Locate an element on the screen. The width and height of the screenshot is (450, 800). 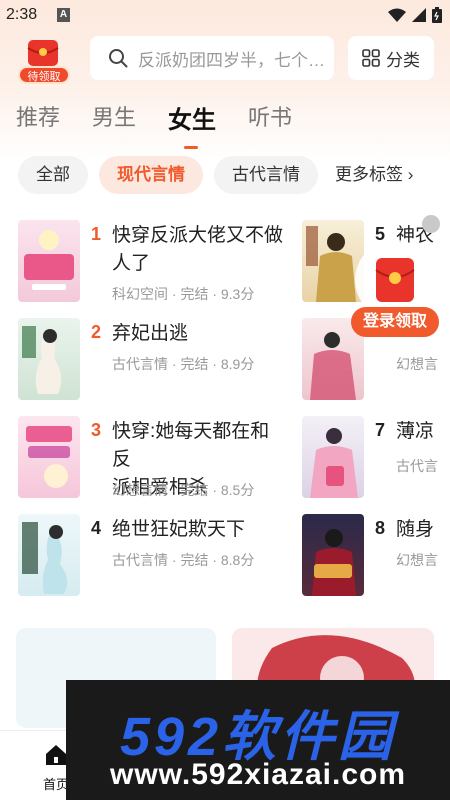
book-rank: 8 is located at coordinates (380, 528).